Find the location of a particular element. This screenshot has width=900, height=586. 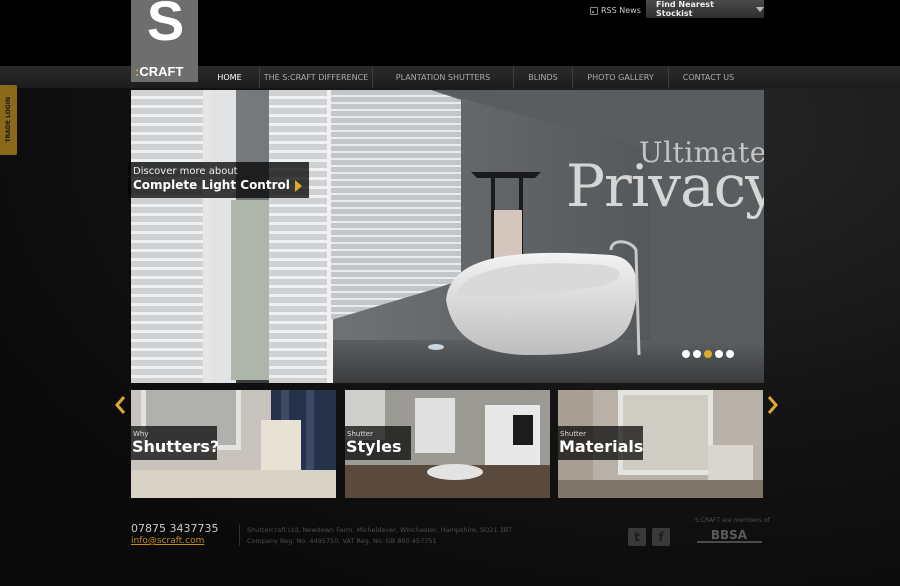

tile-big-label: Materials is located at coordinates (601, 446).